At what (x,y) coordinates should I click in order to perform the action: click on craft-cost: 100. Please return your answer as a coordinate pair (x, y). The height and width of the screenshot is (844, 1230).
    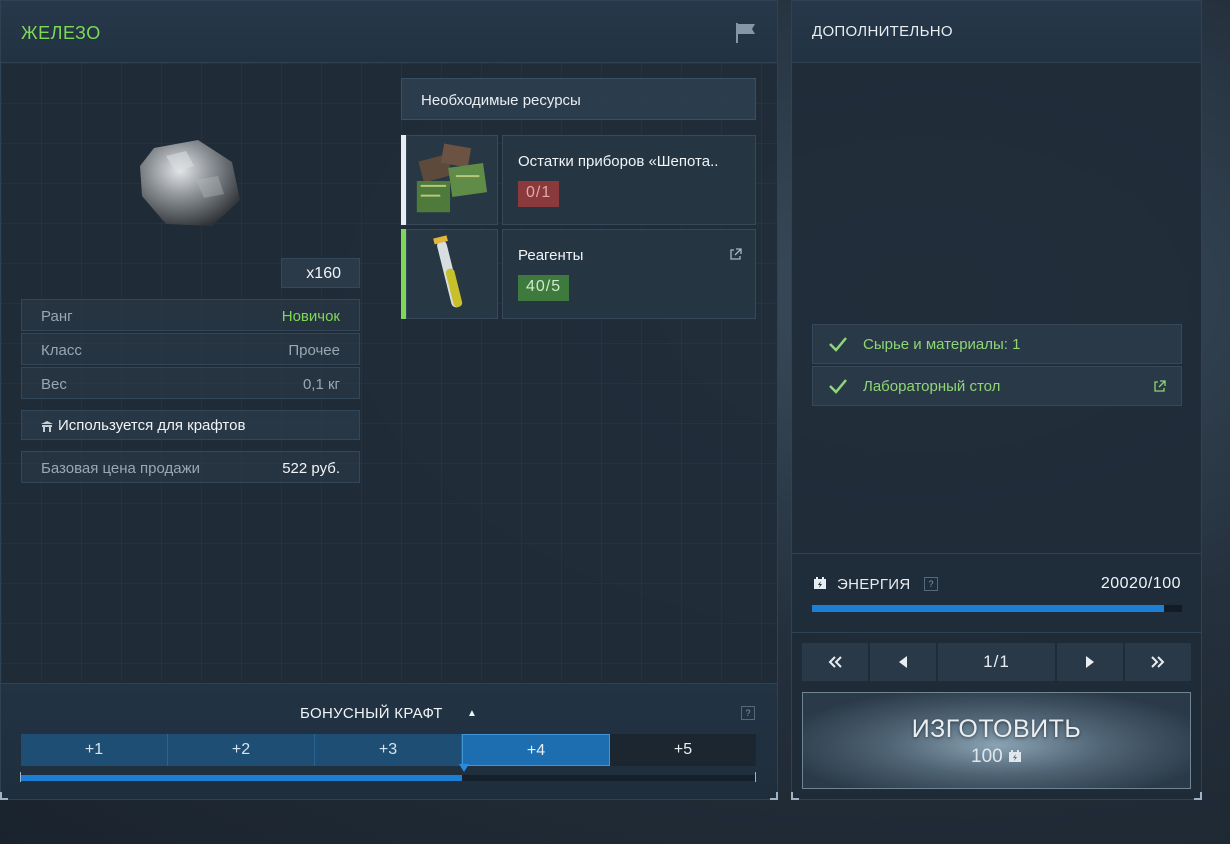
    Looking at the image, I should click on (996, 757).